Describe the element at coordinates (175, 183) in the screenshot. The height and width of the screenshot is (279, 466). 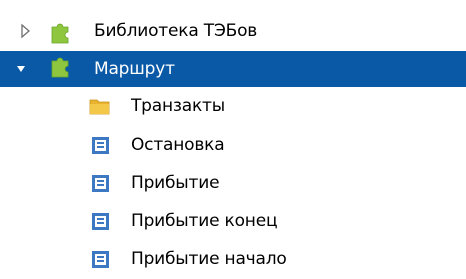
I see `tree-node-label: Прибытие` at that location.